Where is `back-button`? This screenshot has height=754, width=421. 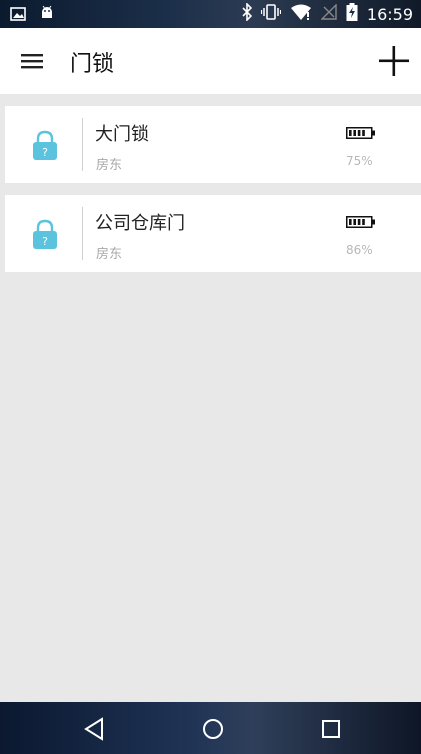
back-button is located at coordinates (95, 729).